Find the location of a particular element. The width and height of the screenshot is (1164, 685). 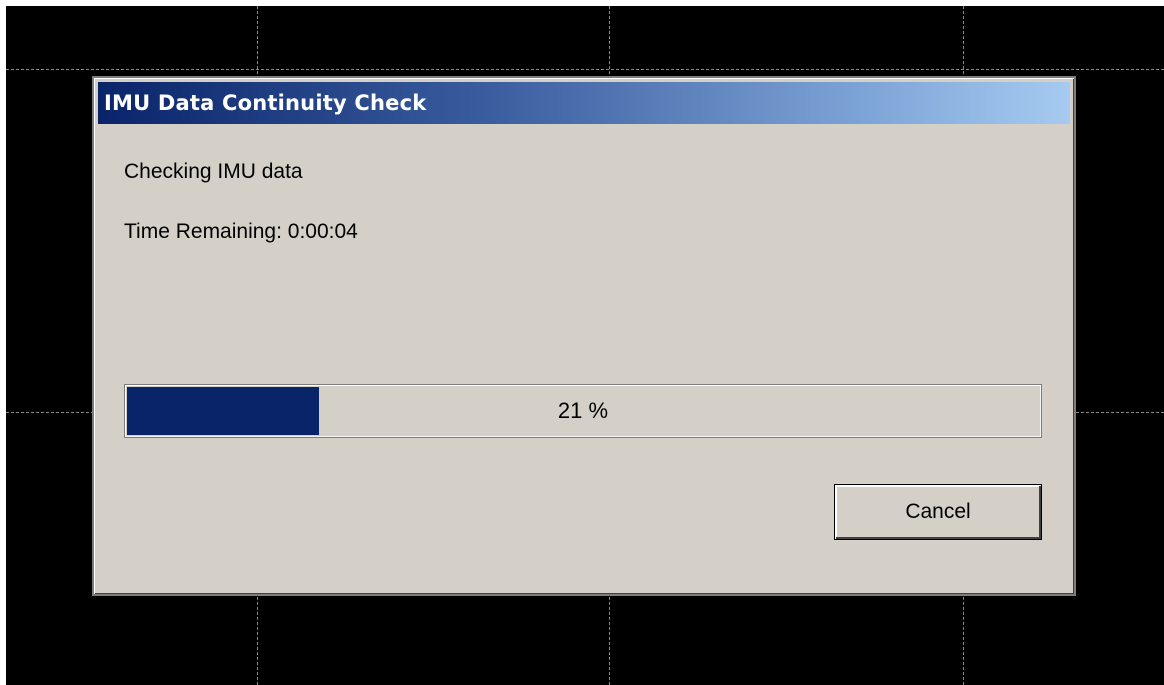

progress-label: 21 % is located at coordinates (583, 410).